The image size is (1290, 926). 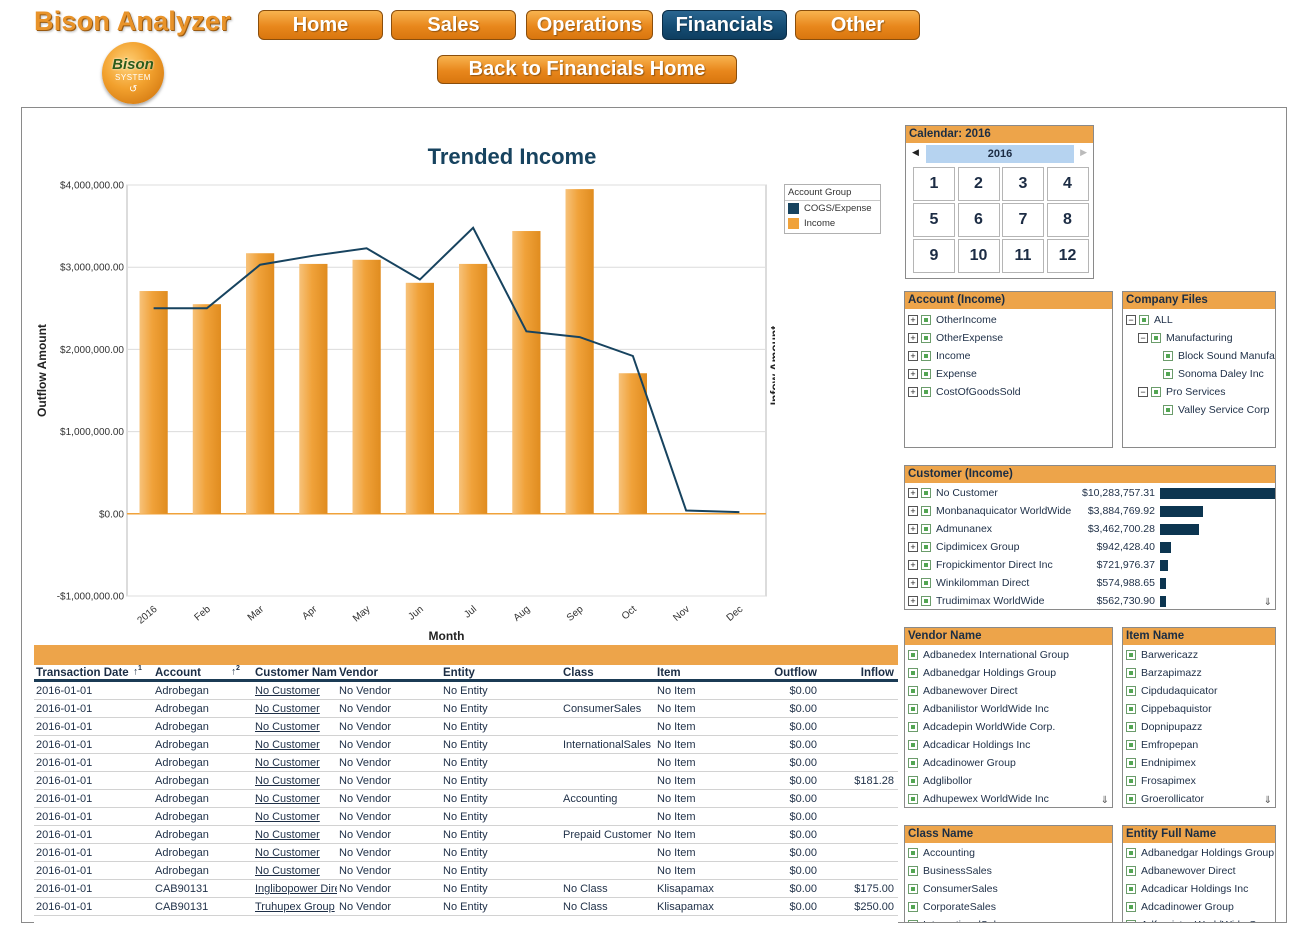 I want to click on calendar-month-9: 9, so click(x=934, y=256).